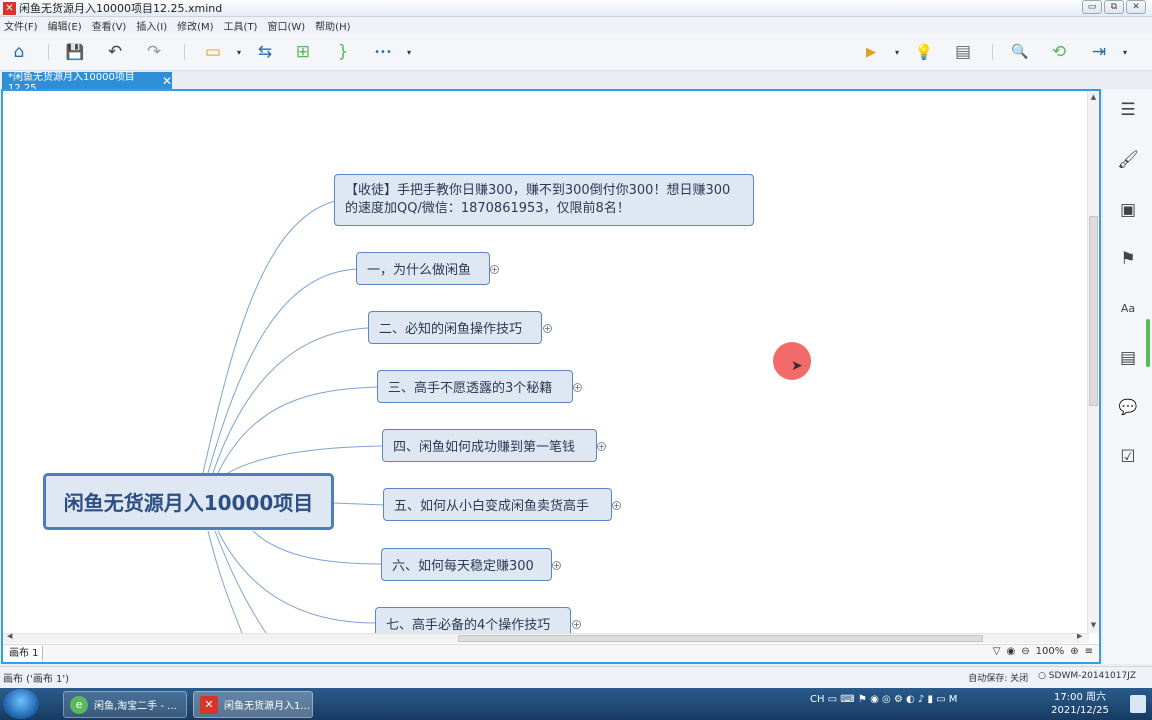 The height and width of the screenshot is (720, 1152). Describe the element at coordinates (265, 52) in the screenshot. I see `relationship-icon: ⇆` at that location.